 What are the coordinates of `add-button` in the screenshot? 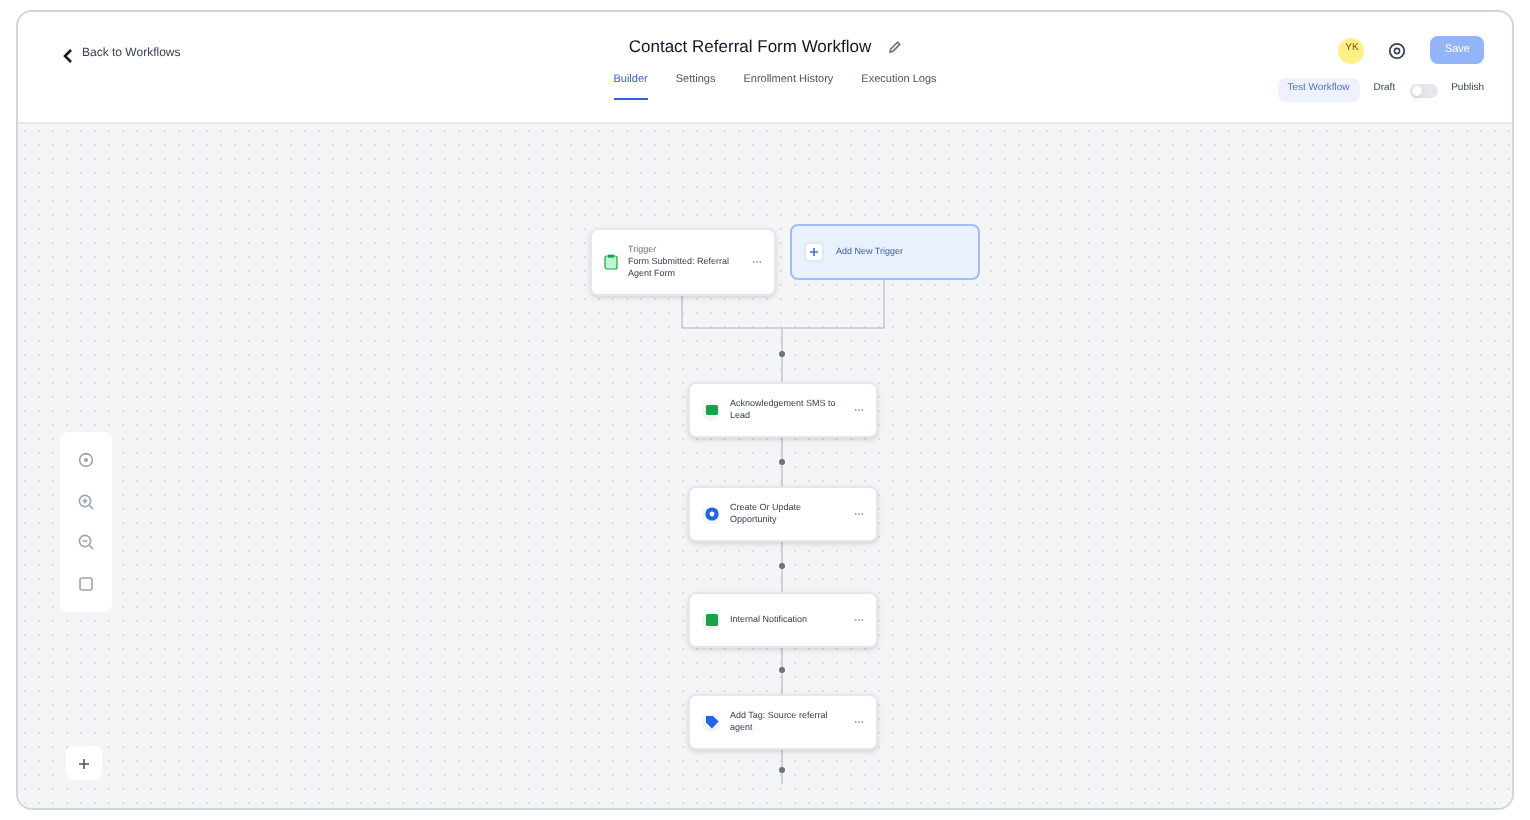 It's located at (84, 763).